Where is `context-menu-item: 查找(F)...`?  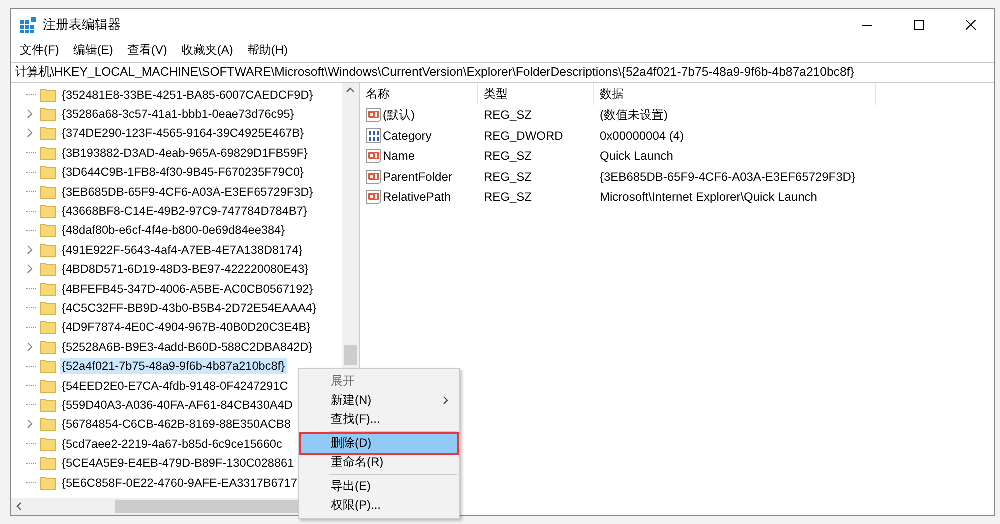
context-menu-item: 查找(F)... is located at coordinates (379, 419).